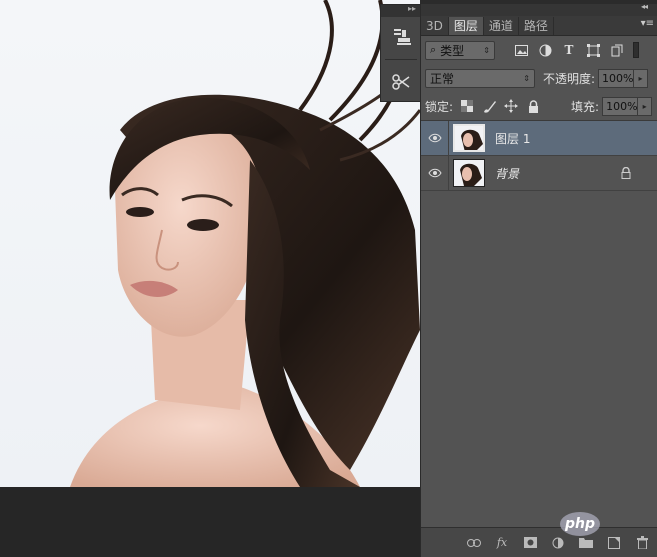 The width and height of the screenshot is (657, 557). Describe the element at coordinates (644, 6) in the screenshot. I see `collapse-icon: ◂◂` at that location.